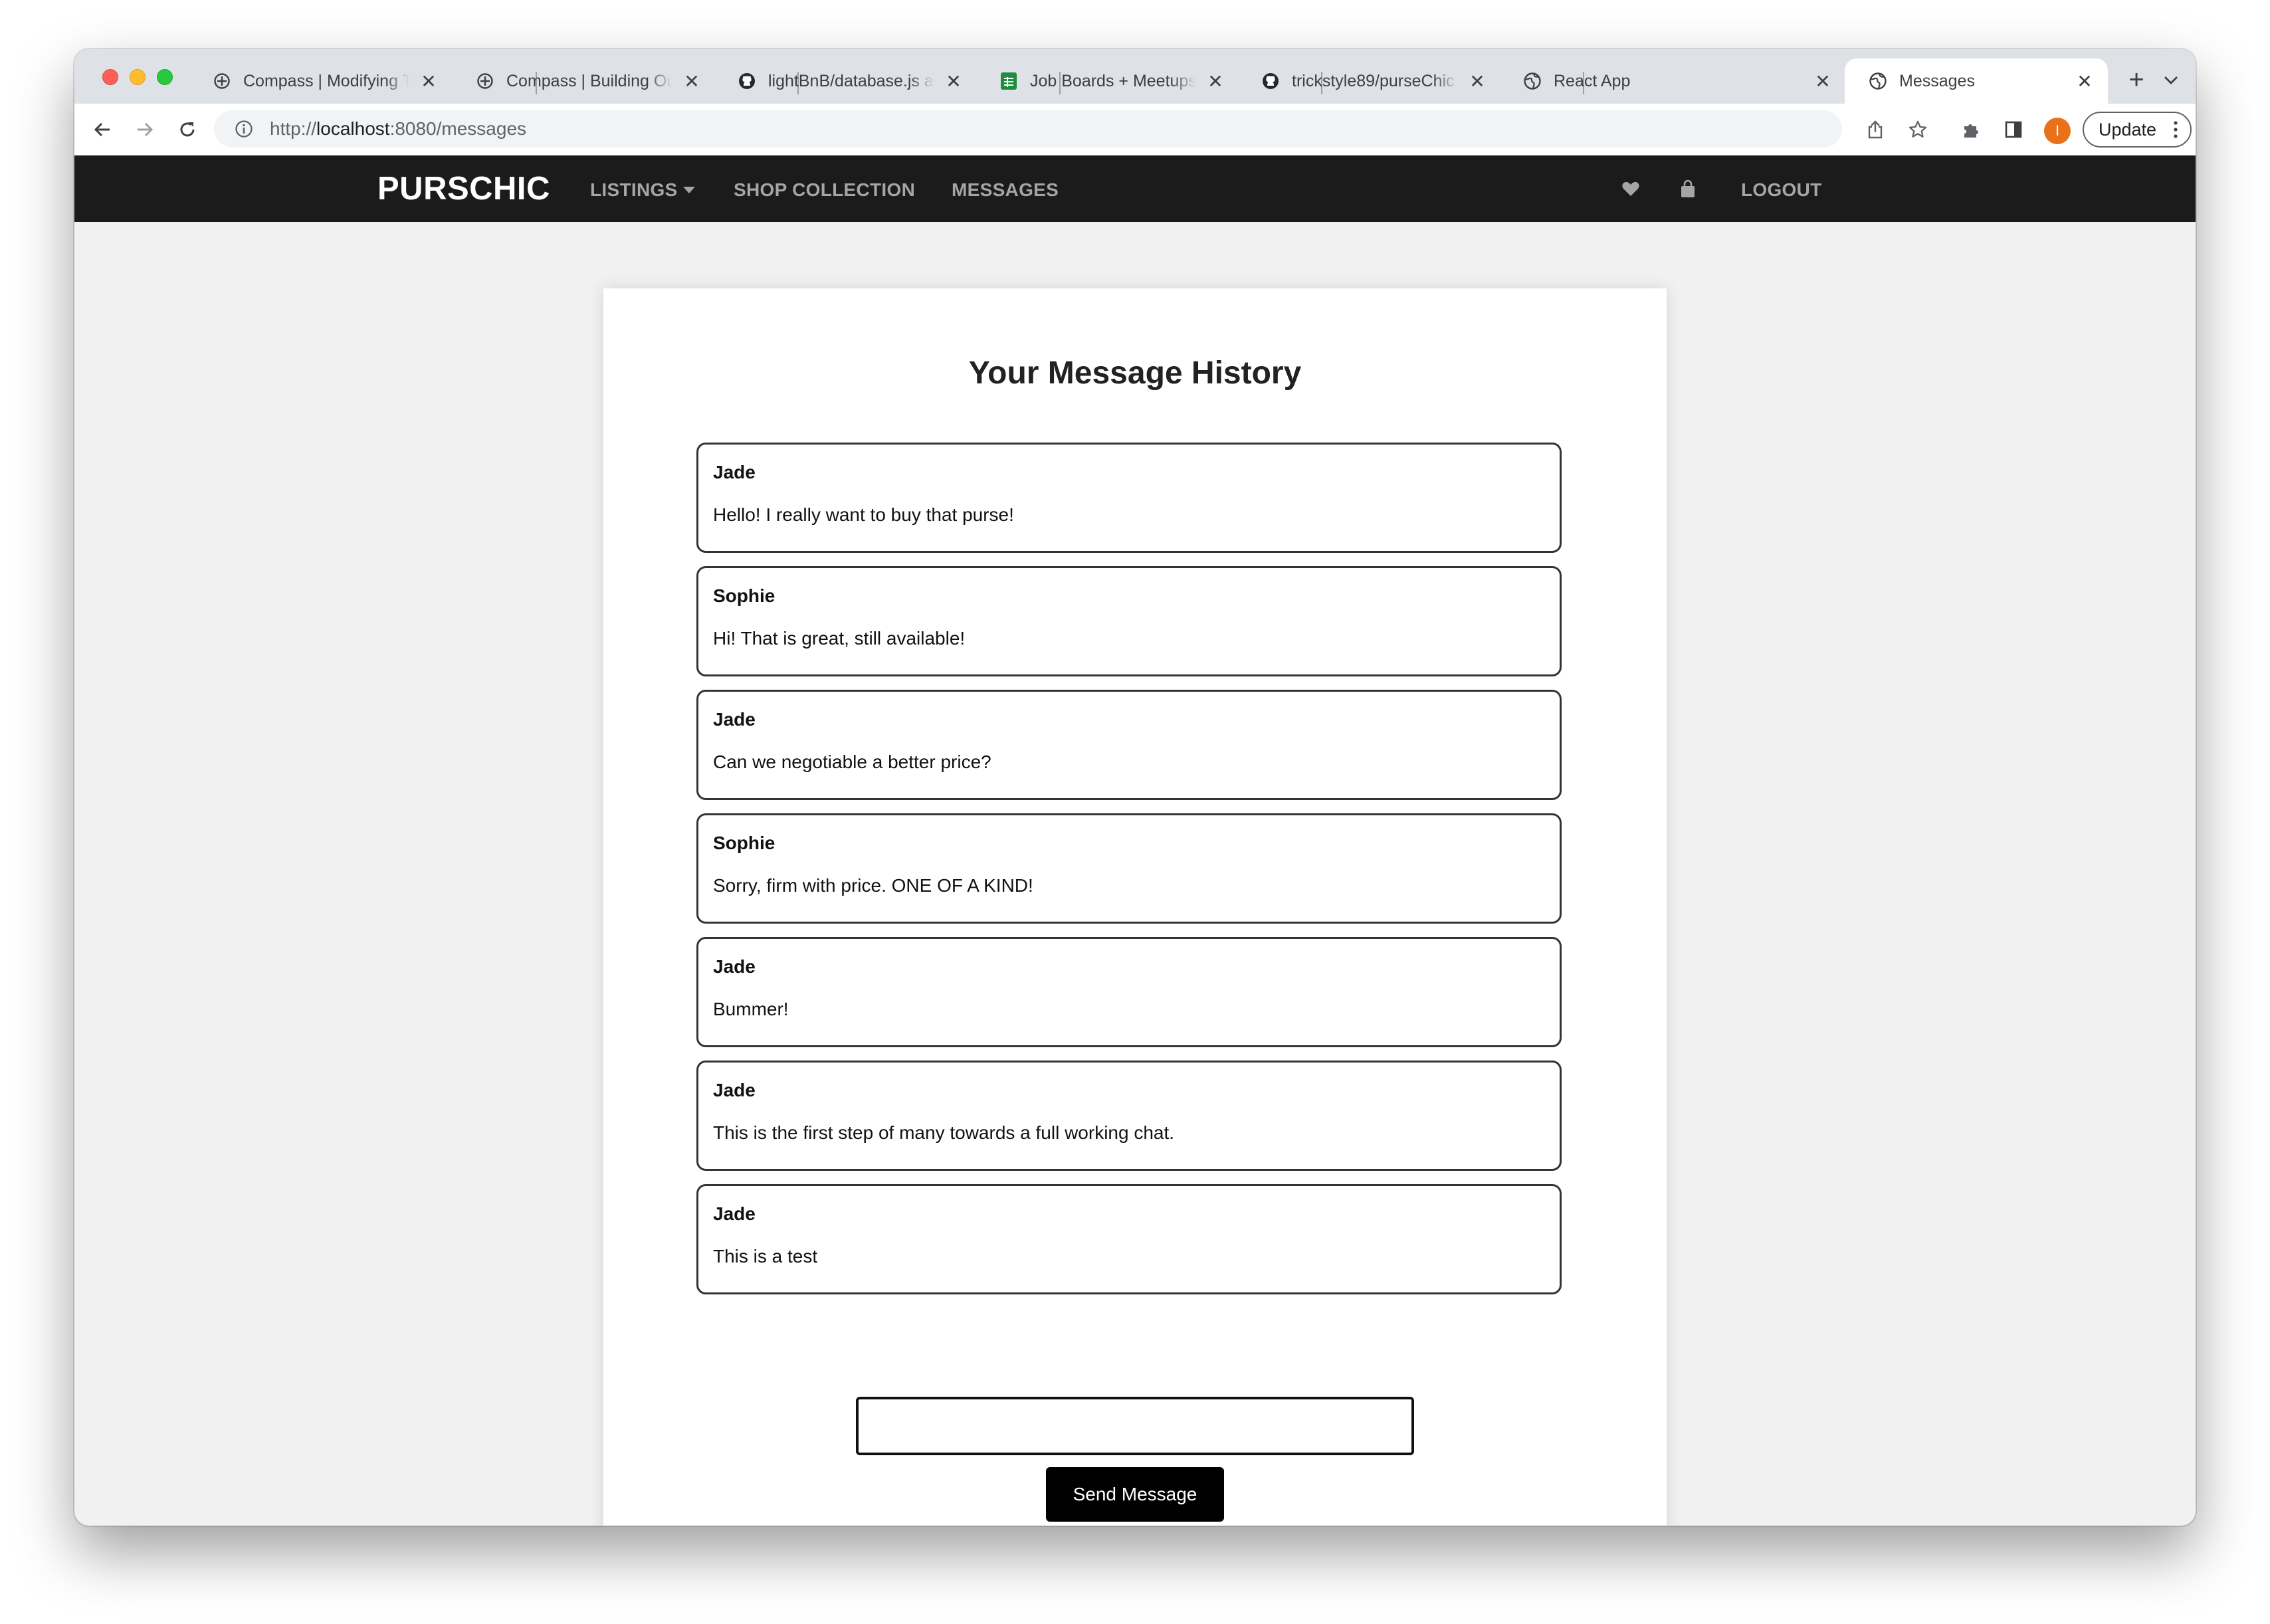  I want to click on tab-title: Messages, so click(1937, 80).